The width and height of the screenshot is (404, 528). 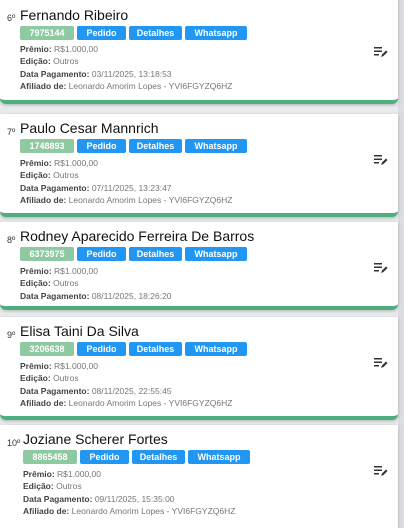 What do you see at coordinates (89, 128) in the screenshot?
I see `winner-name: Paulo Cesar Mannrich` at bounding box center [89, 128].